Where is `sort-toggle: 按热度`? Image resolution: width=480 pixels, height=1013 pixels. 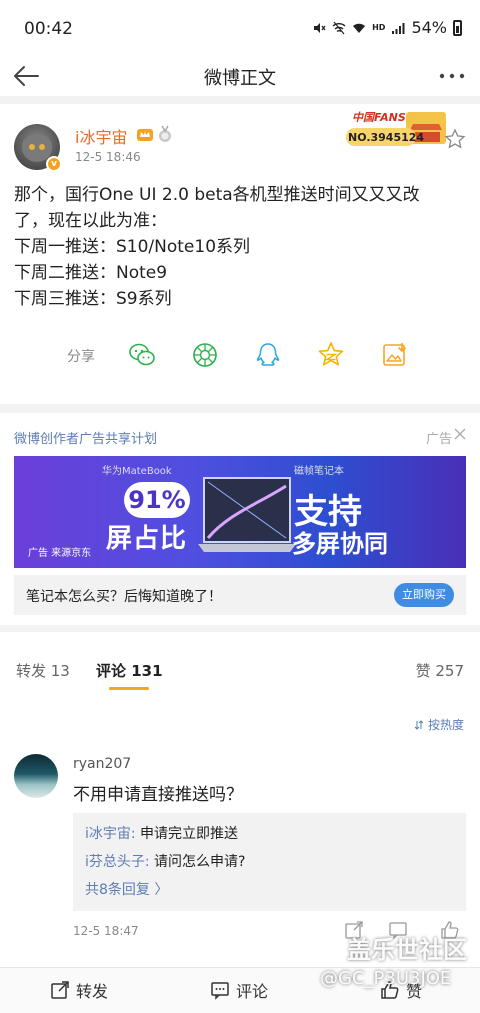
sort-toggle: 按热度 is located at coordinates (439, 724).